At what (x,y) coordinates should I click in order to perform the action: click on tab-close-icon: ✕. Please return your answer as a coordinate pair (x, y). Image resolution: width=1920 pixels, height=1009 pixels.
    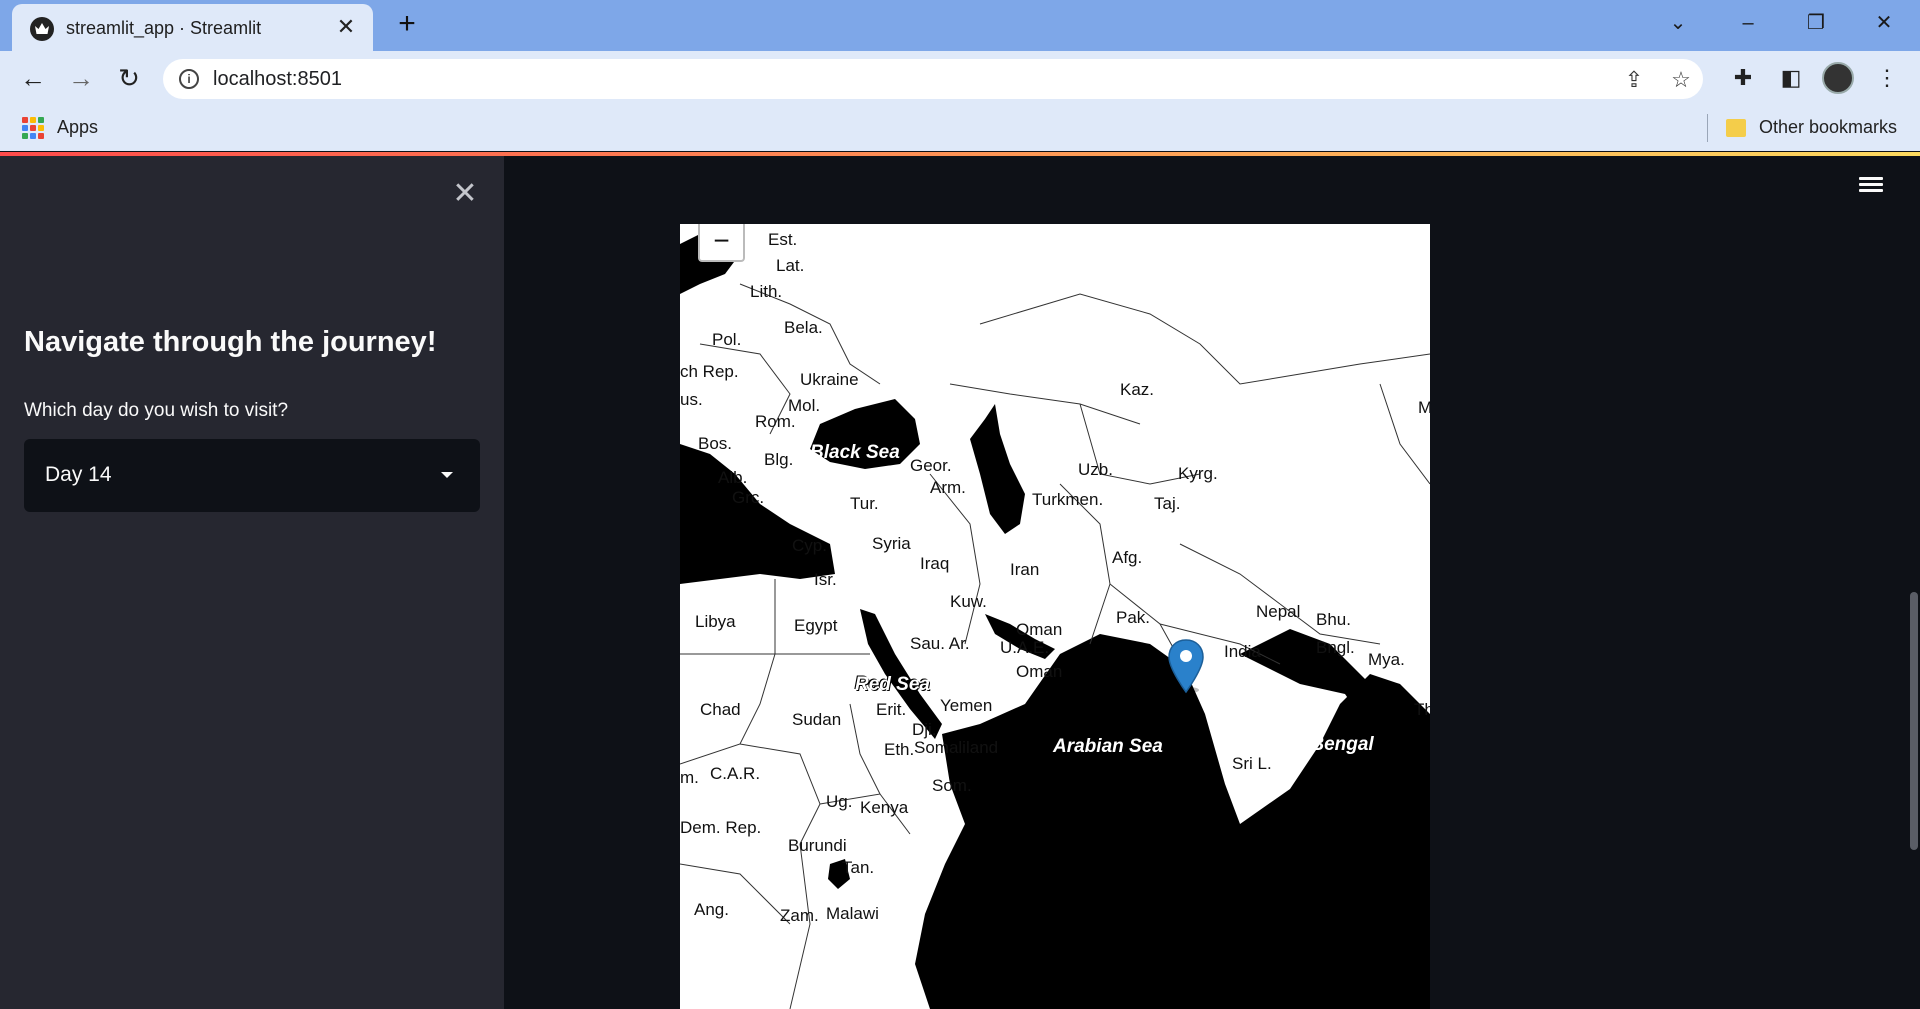
    Looking at the image, I should click on (346, 27).